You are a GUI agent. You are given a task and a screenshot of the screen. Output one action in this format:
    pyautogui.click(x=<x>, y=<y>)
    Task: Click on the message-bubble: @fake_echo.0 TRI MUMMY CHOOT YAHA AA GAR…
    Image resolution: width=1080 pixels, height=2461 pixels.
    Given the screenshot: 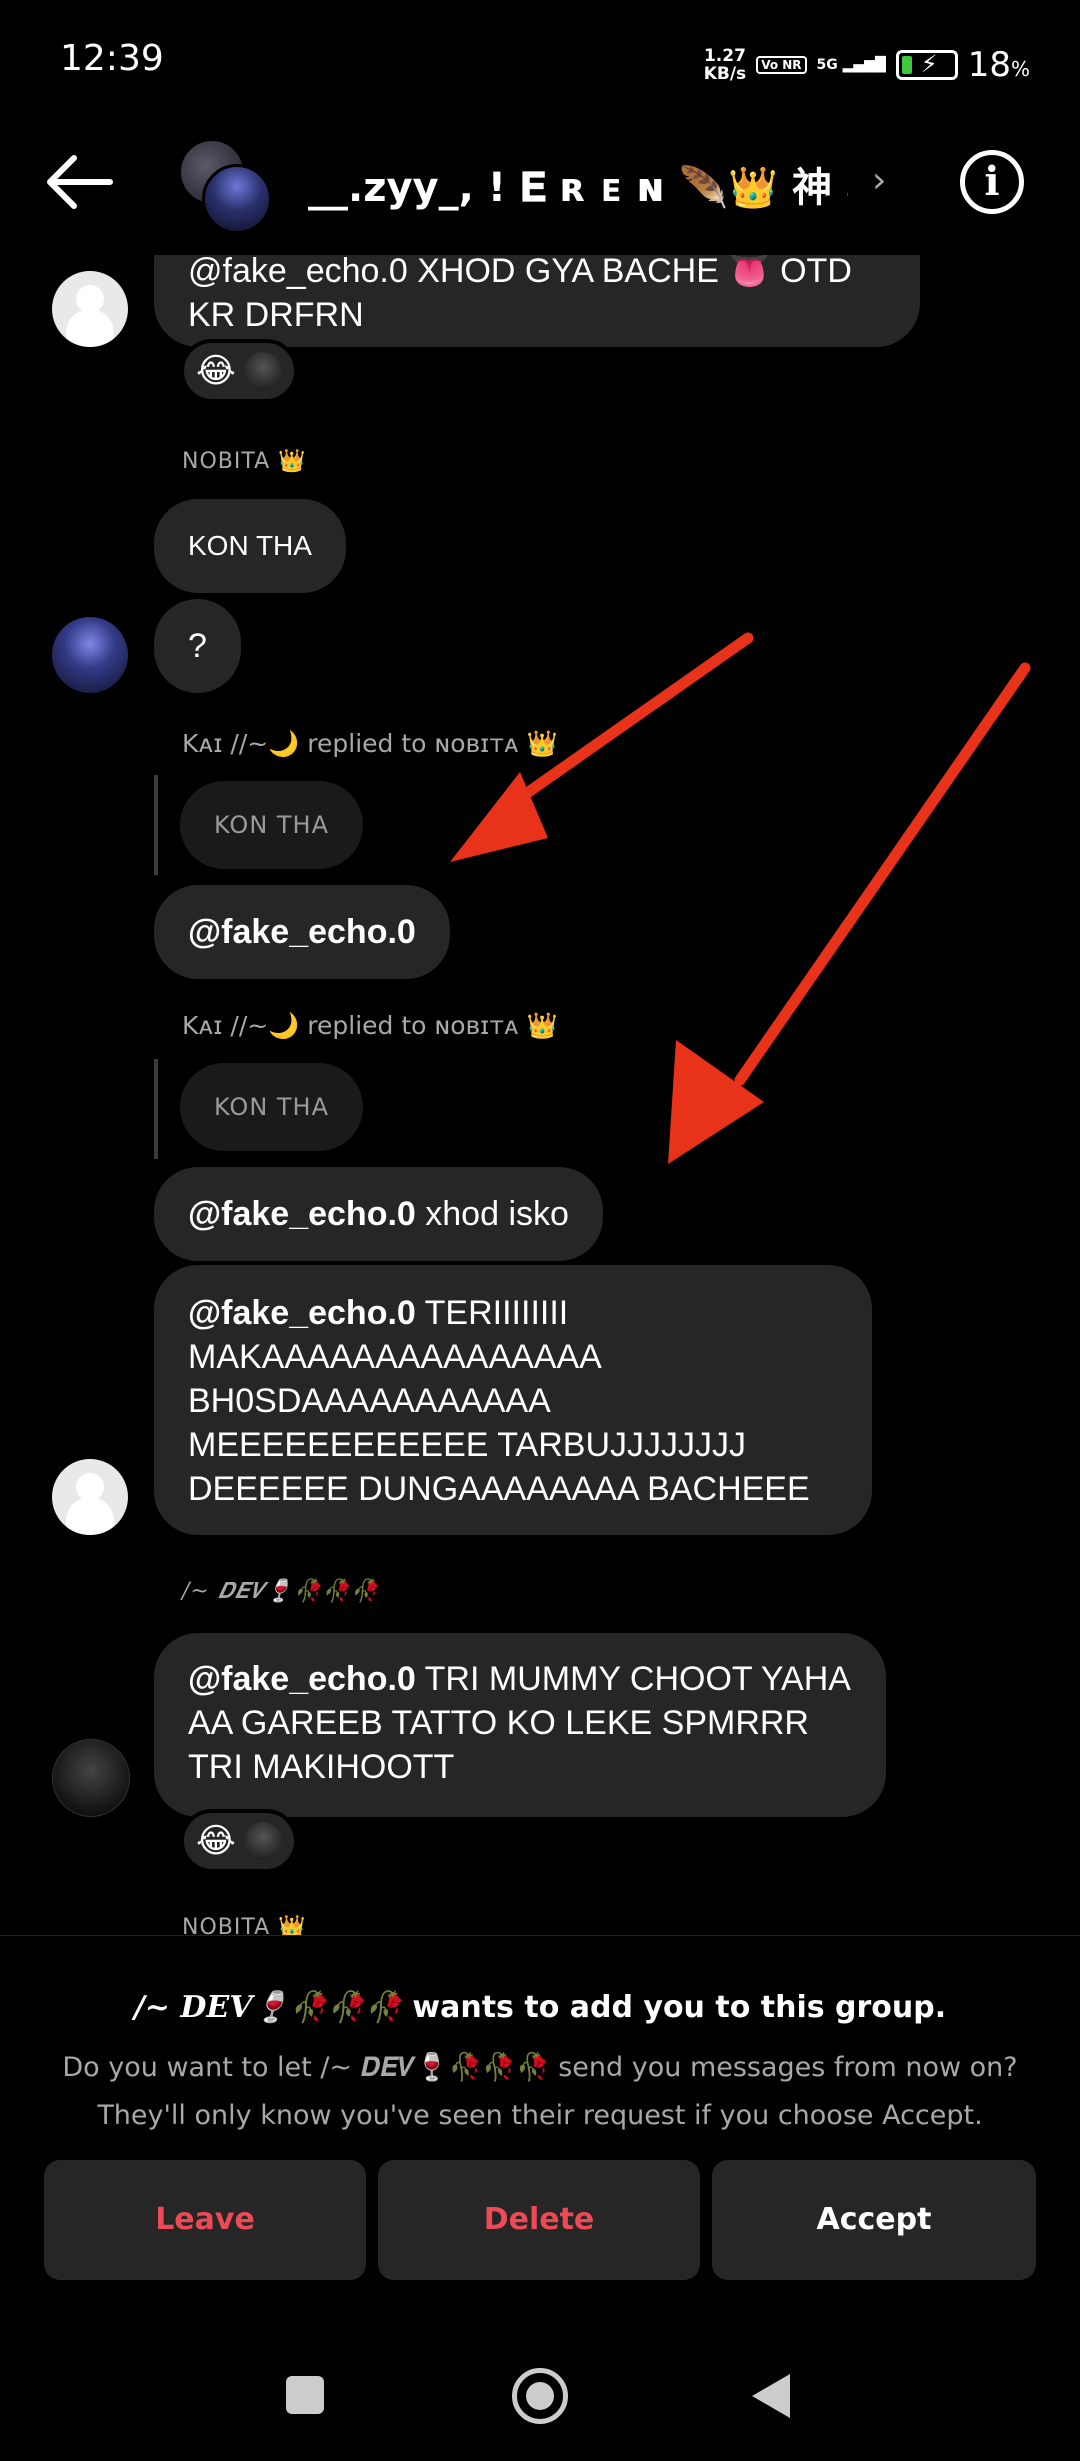 What is the action you would take?
    pyautogui.click(x=520, y=1725)
    